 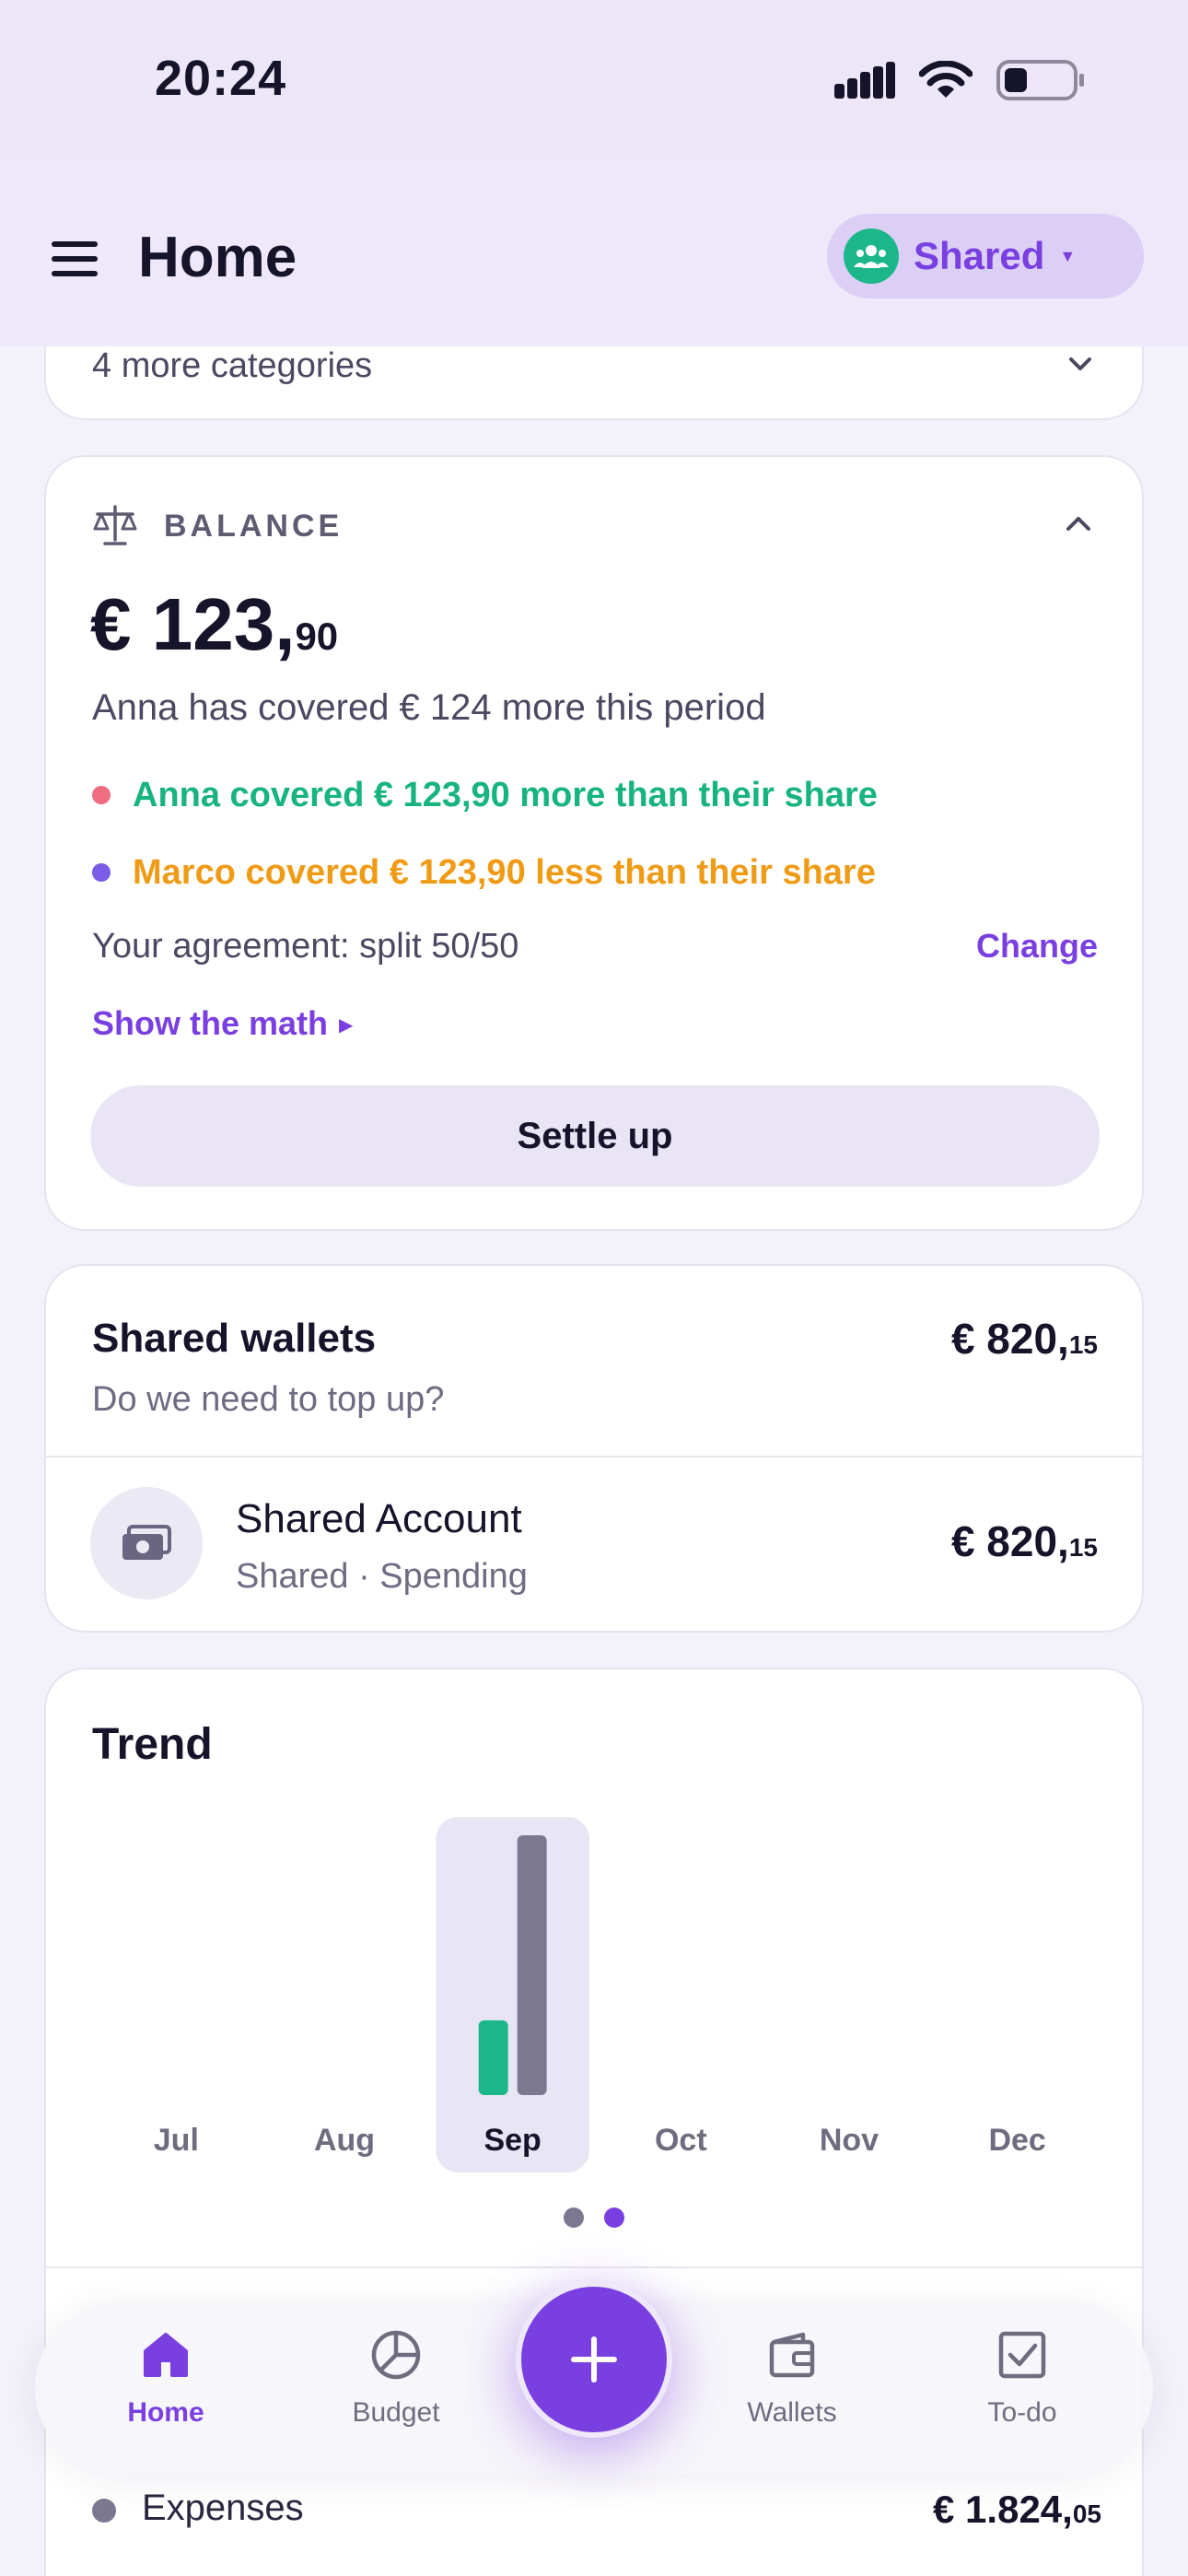 I want to click on menu-icon, so click(x=75, y=258).